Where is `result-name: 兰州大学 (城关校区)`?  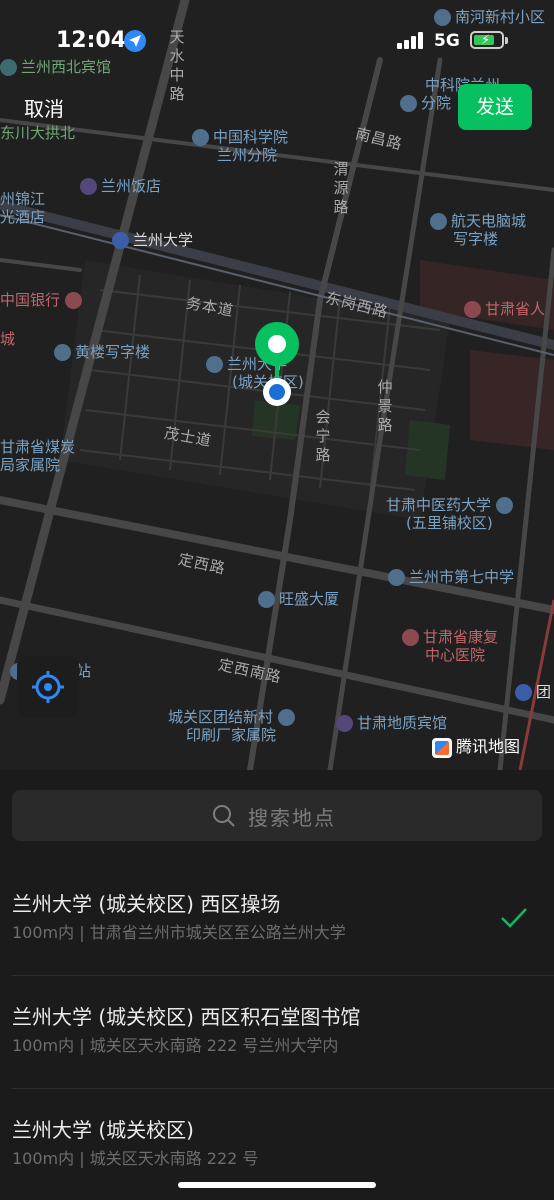 result-name: 兰州大学 (城关校区) is located at coordinates (103, 1130).